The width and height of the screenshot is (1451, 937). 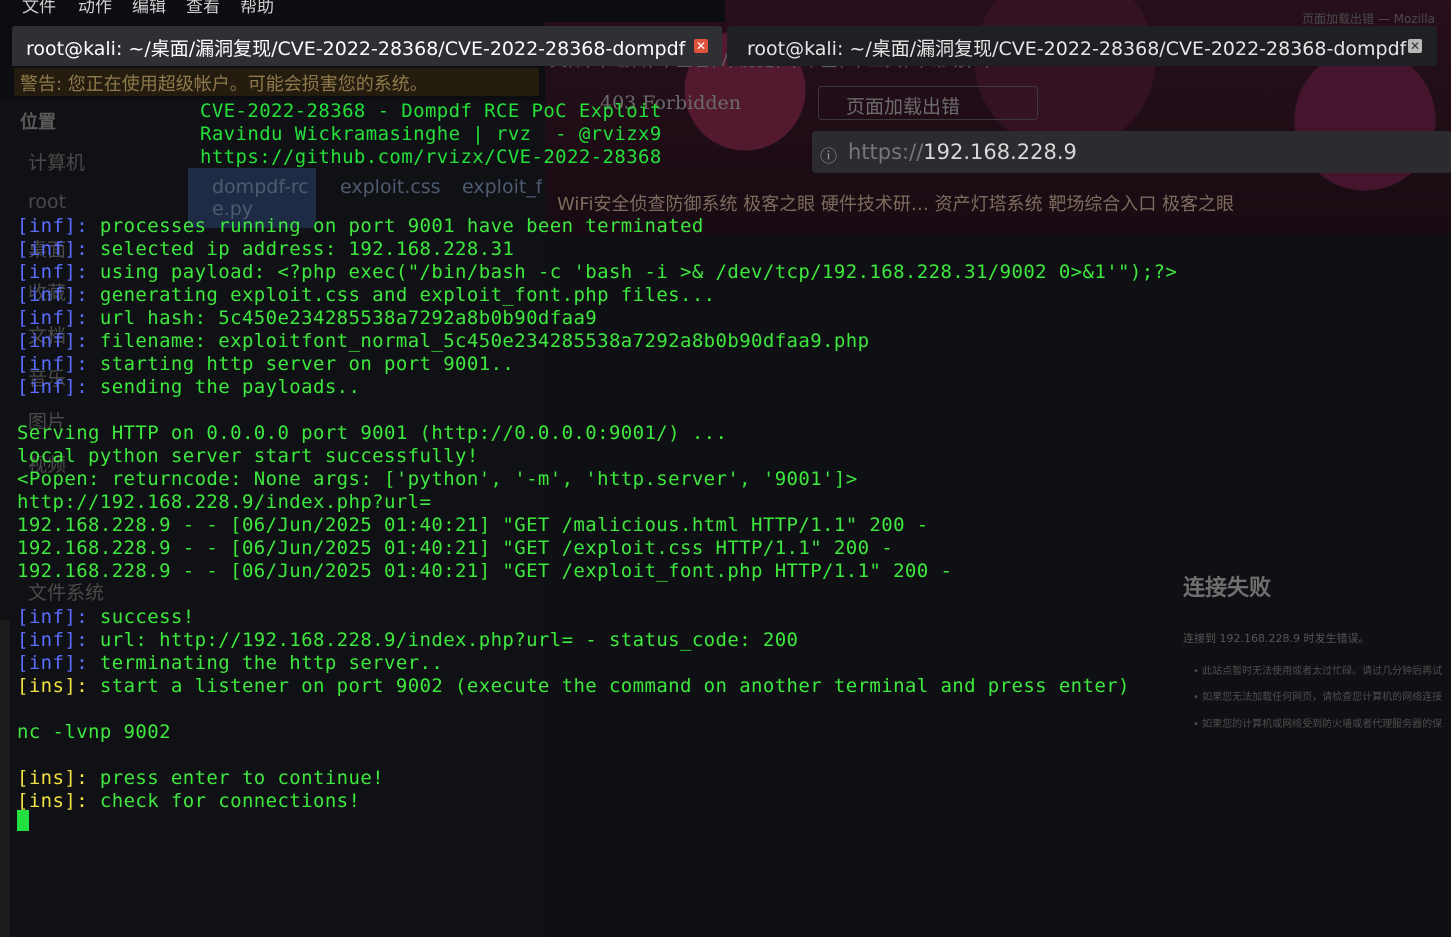 What do you see at coordinates (431, 111) in the screenshot?
I see `banner-line: CVE-2022-28368 - Dompdf RCE PoC Exploit` at bounding box center [431, 111].